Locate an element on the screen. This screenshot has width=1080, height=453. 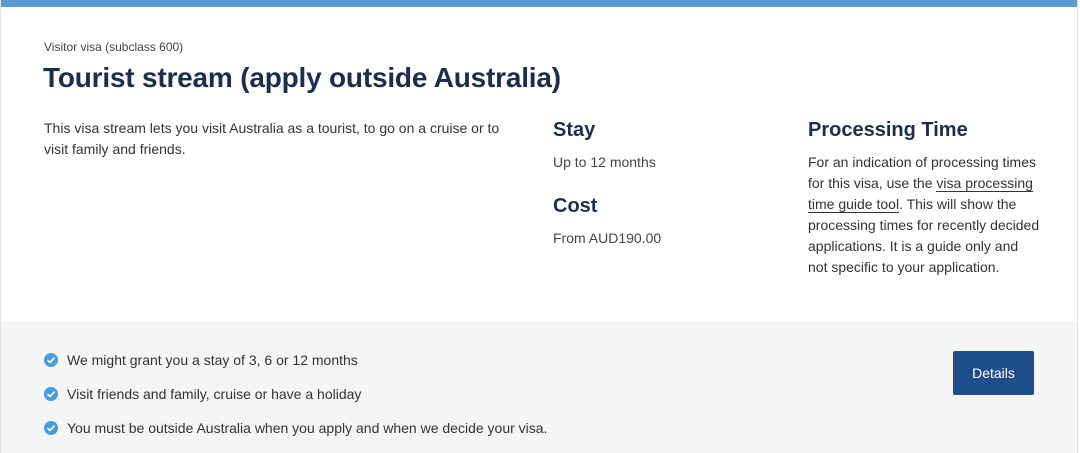
stay-value: Up to 12 months is located at coordinates (604, 162).